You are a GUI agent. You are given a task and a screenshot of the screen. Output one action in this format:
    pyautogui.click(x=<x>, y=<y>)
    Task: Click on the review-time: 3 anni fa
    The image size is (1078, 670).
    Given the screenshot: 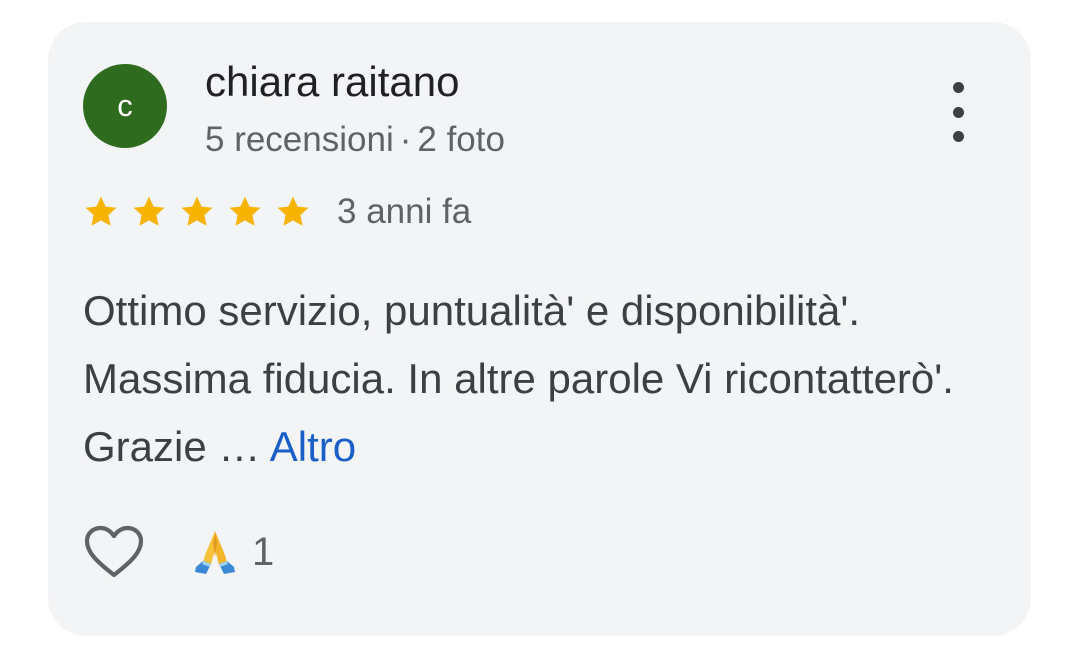 What is the action you would take?
    pyautogui.click(x=404, y=211)
    